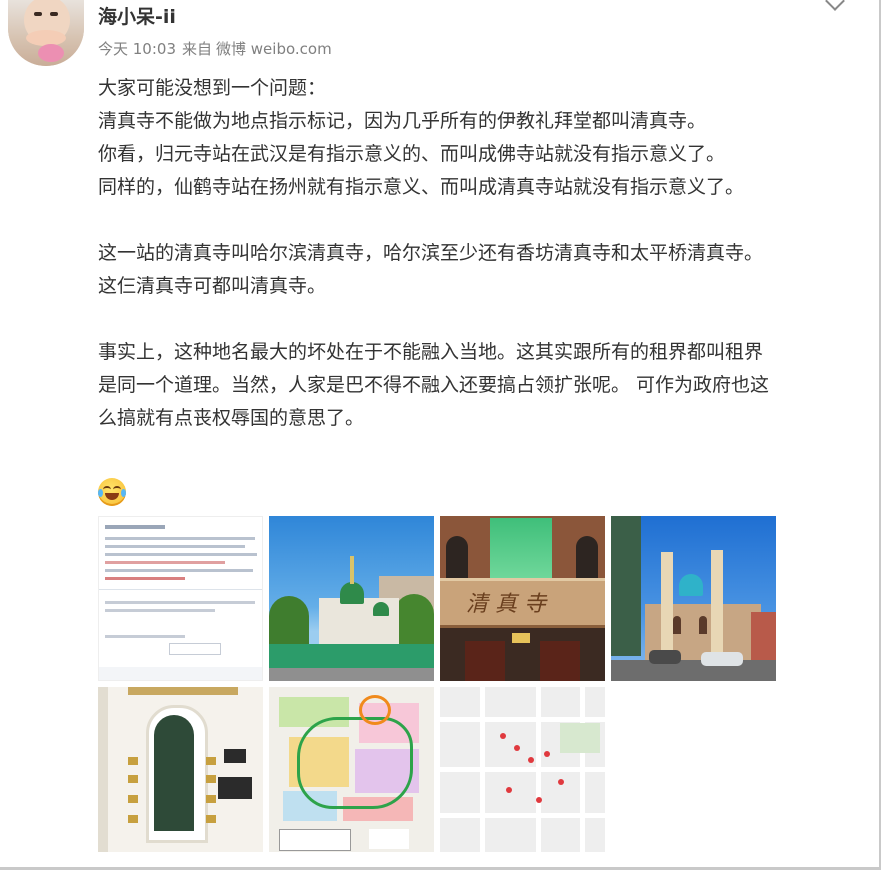 The width and height of the screenshot is (881, 870). What do you see at coordinates (402, 121) in the screenshot?
I see `post-line: 清真寺不能做为地点指示标记，因为几乎所有的伊教礼拜堂都叫清真寺。` at bounding box center [402, 121].